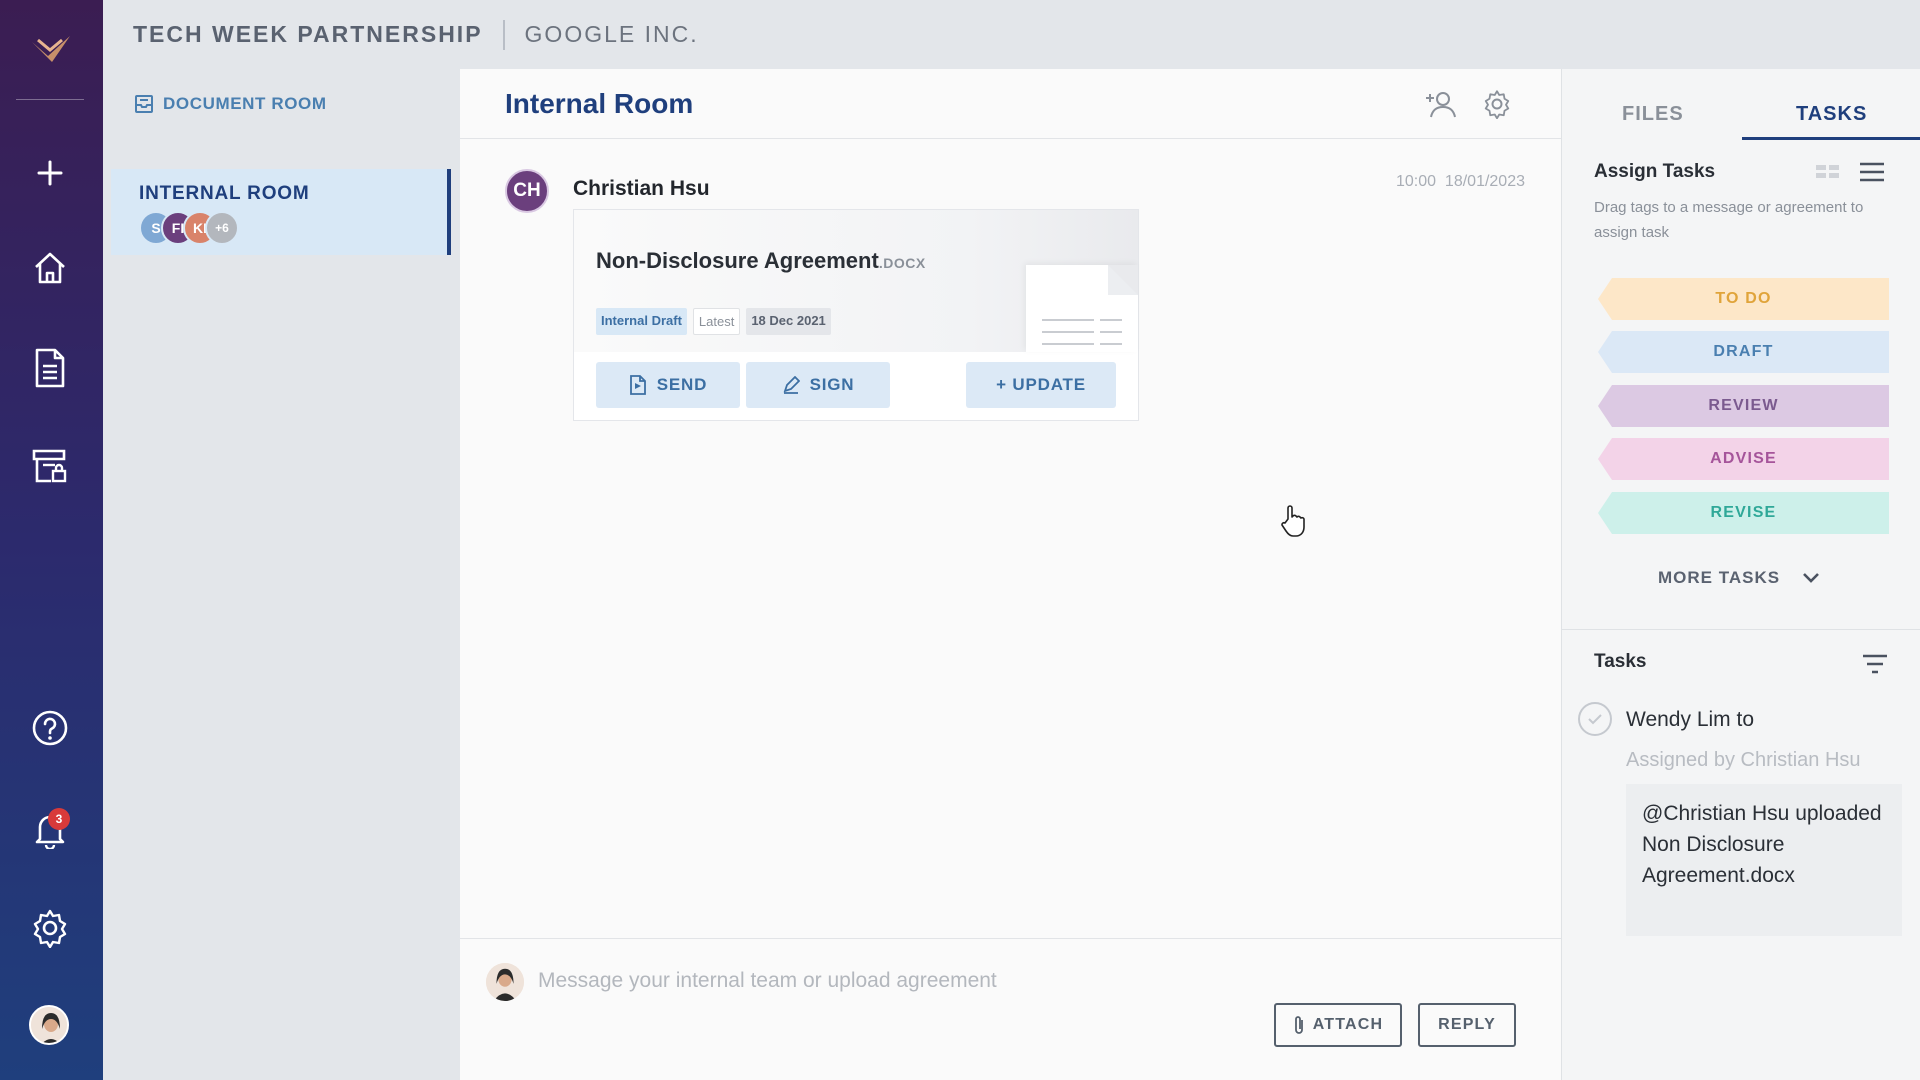  I want to click on attach-label: ATTACH, so click(1348, 1024).